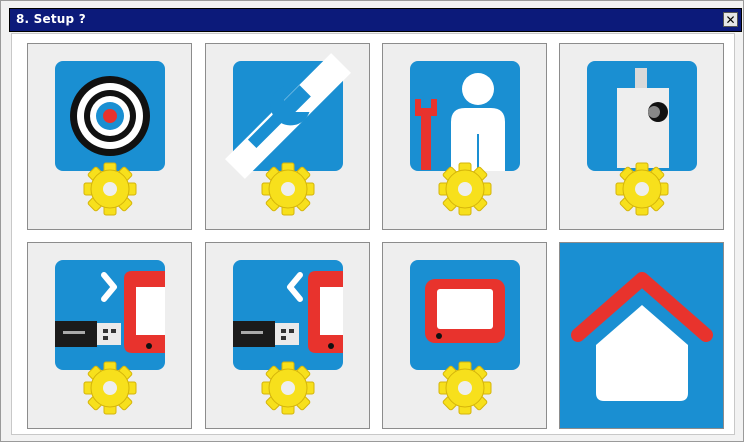  I want to click on window-title: 8. Setup ?, so click(51, 19).